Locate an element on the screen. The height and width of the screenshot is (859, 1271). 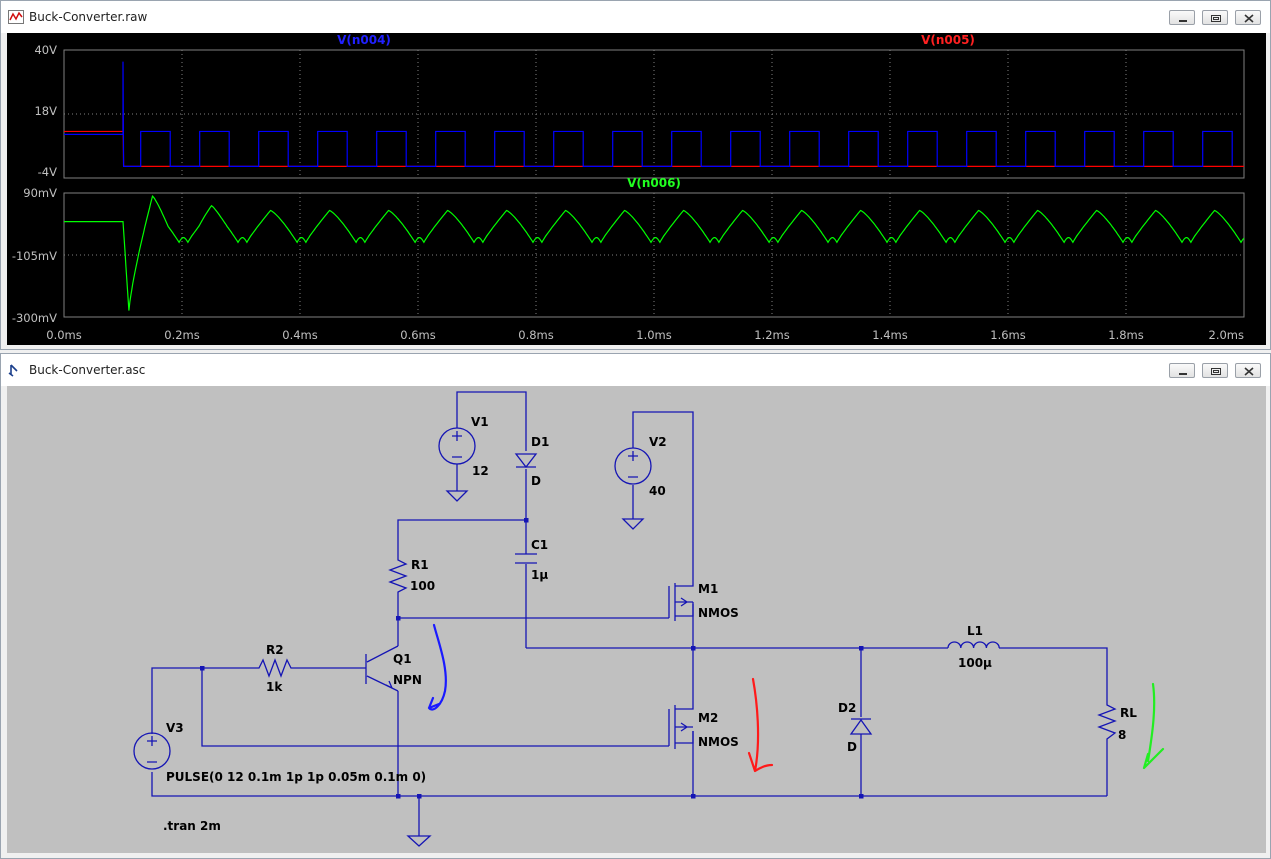
schematic-window-title: Buck-Converter.asc is located at coordinates (87, 370).